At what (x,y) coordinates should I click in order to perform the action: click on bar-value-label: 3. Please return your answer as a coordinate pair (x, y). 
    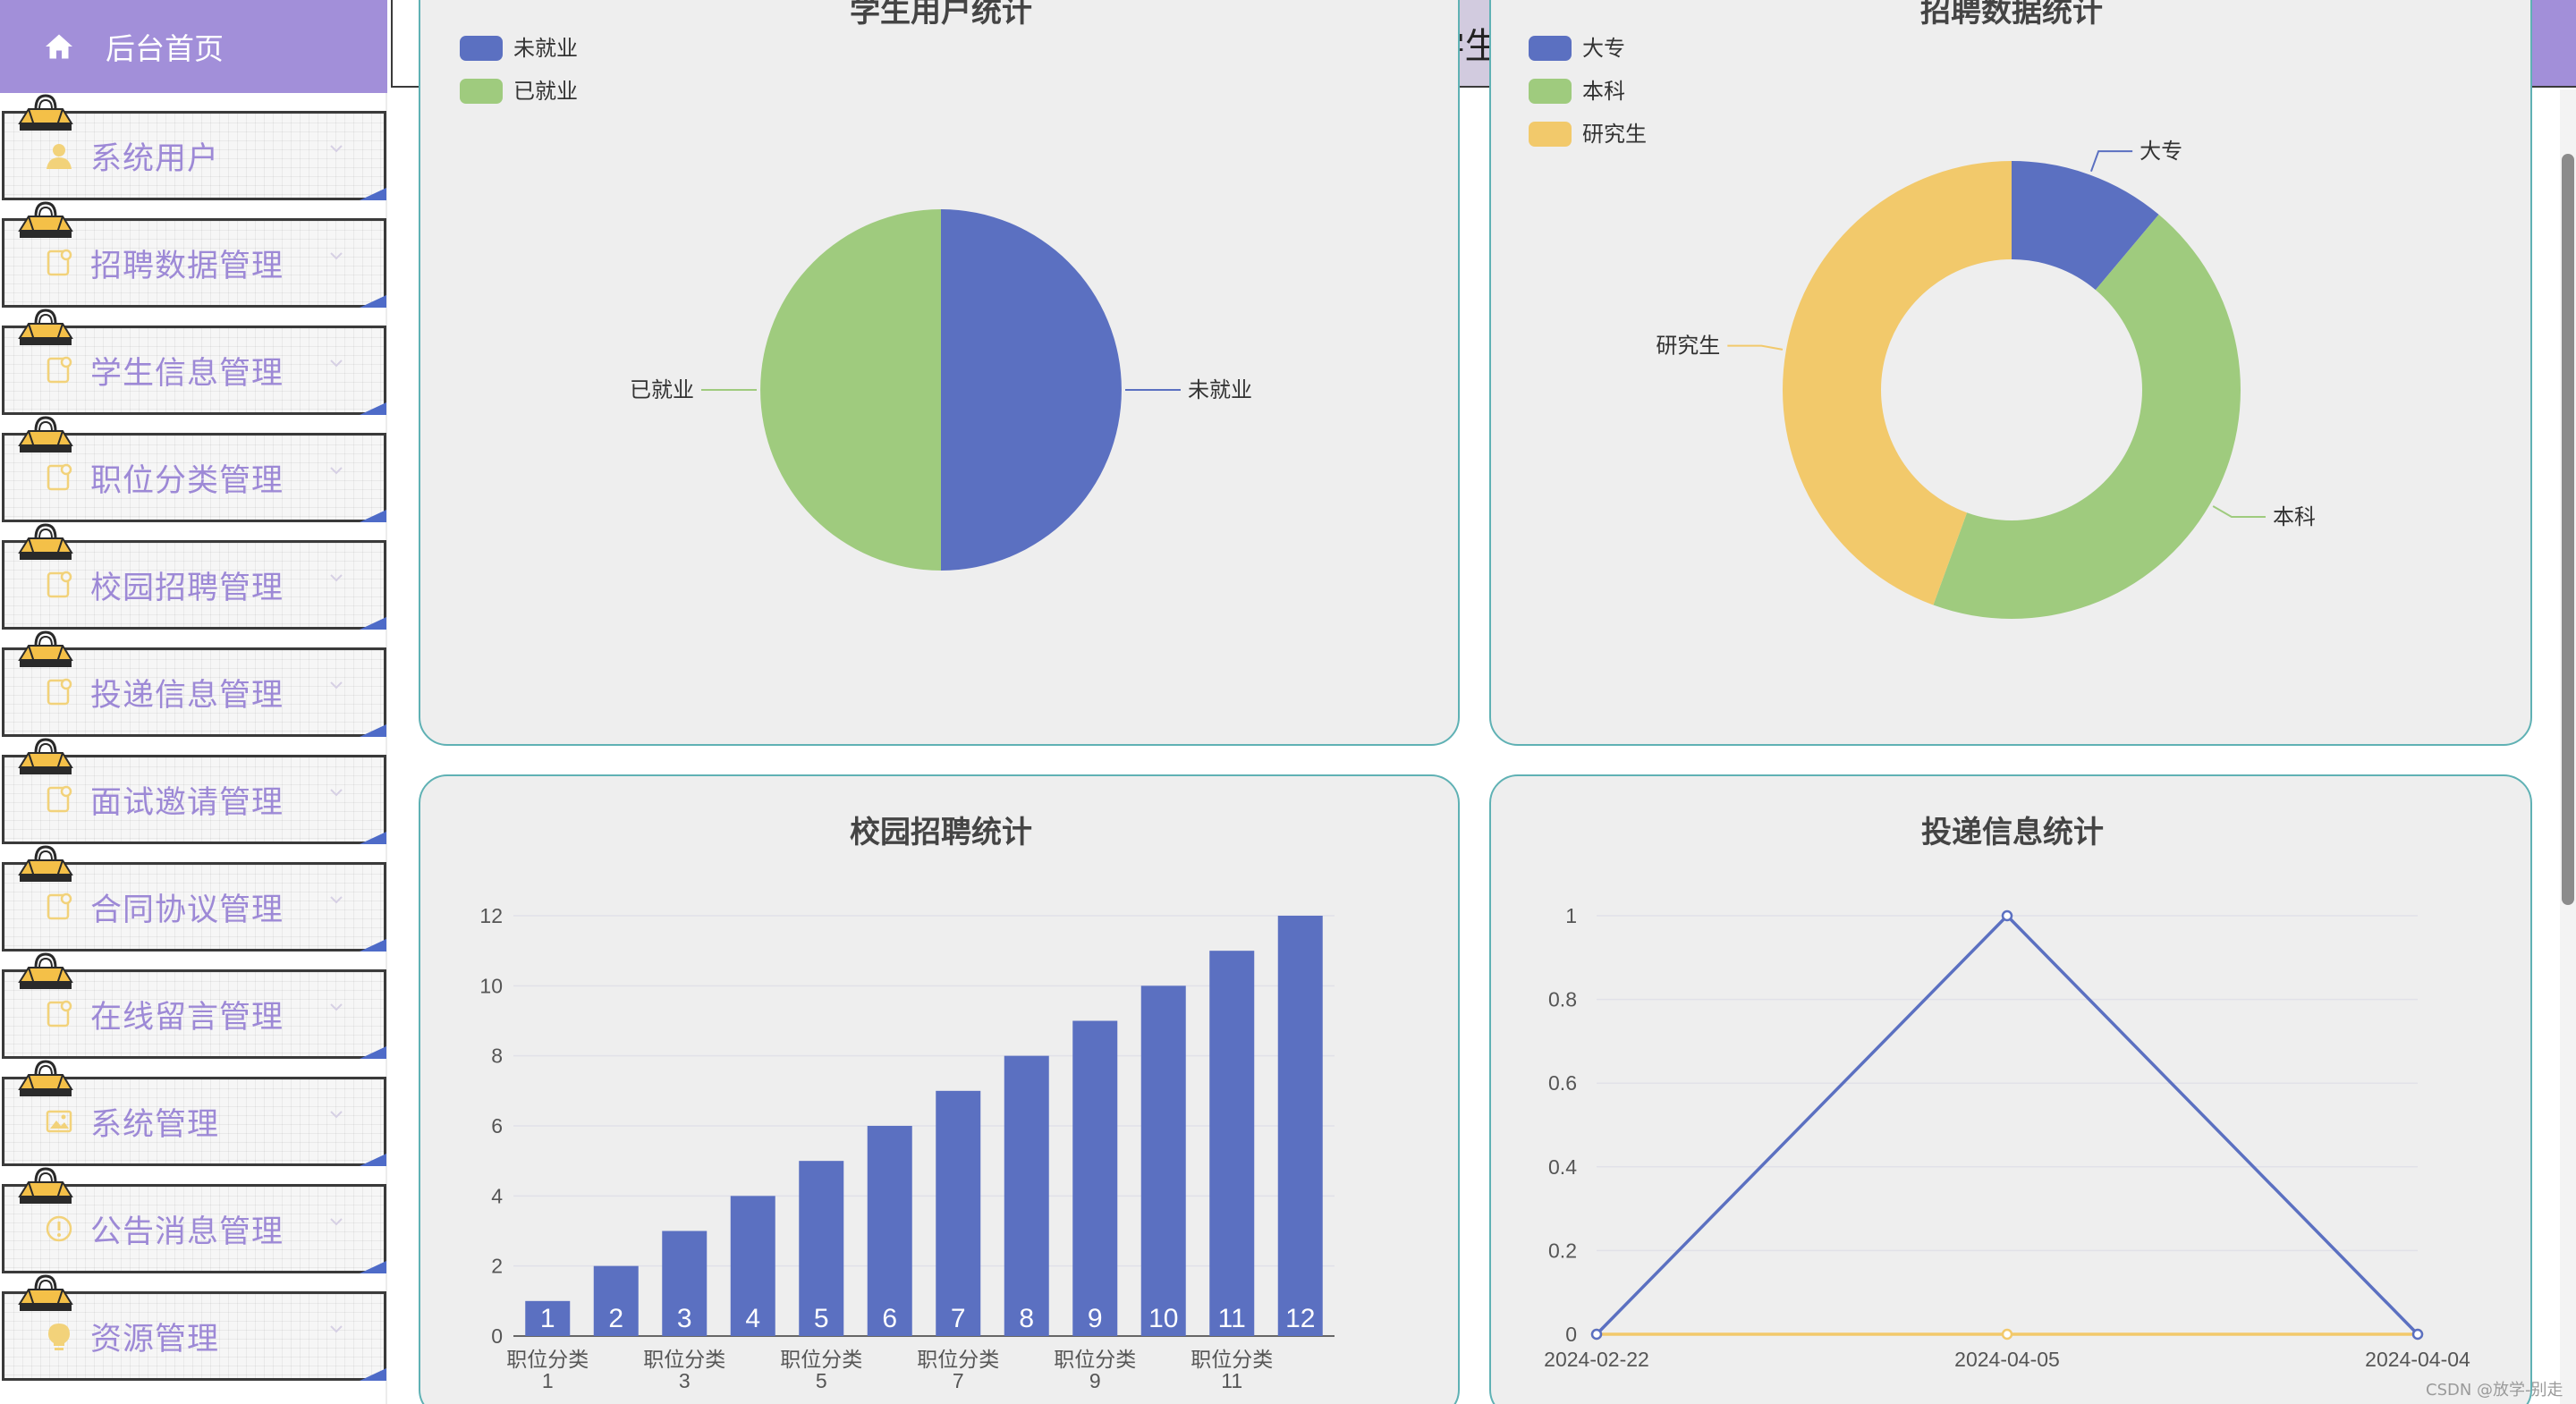
    Looking at the image, I should click on (684, 1319).